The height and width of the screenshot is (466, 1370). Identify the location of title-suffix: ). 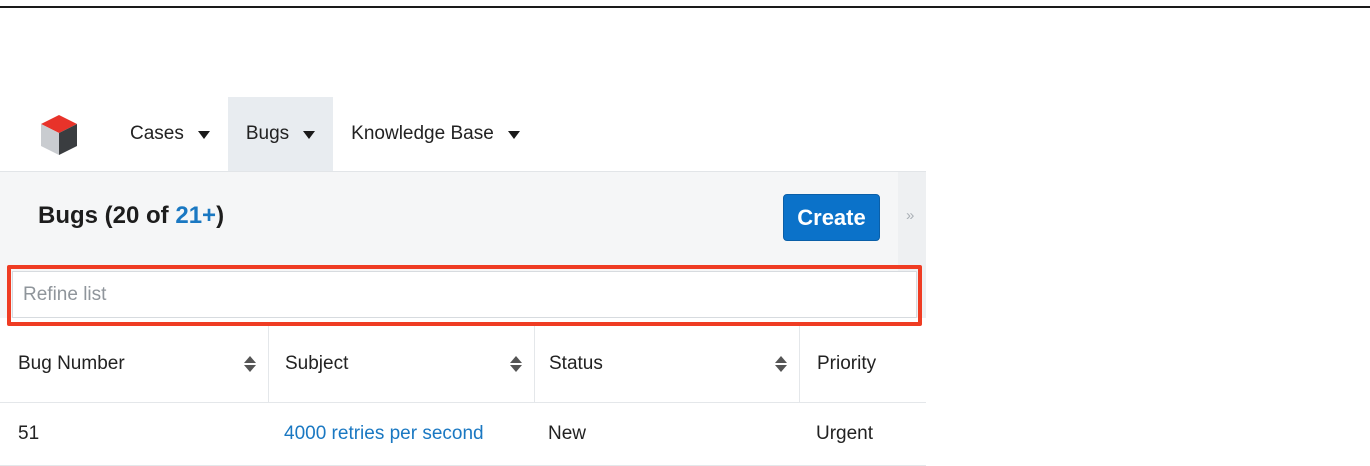
(220, 215).